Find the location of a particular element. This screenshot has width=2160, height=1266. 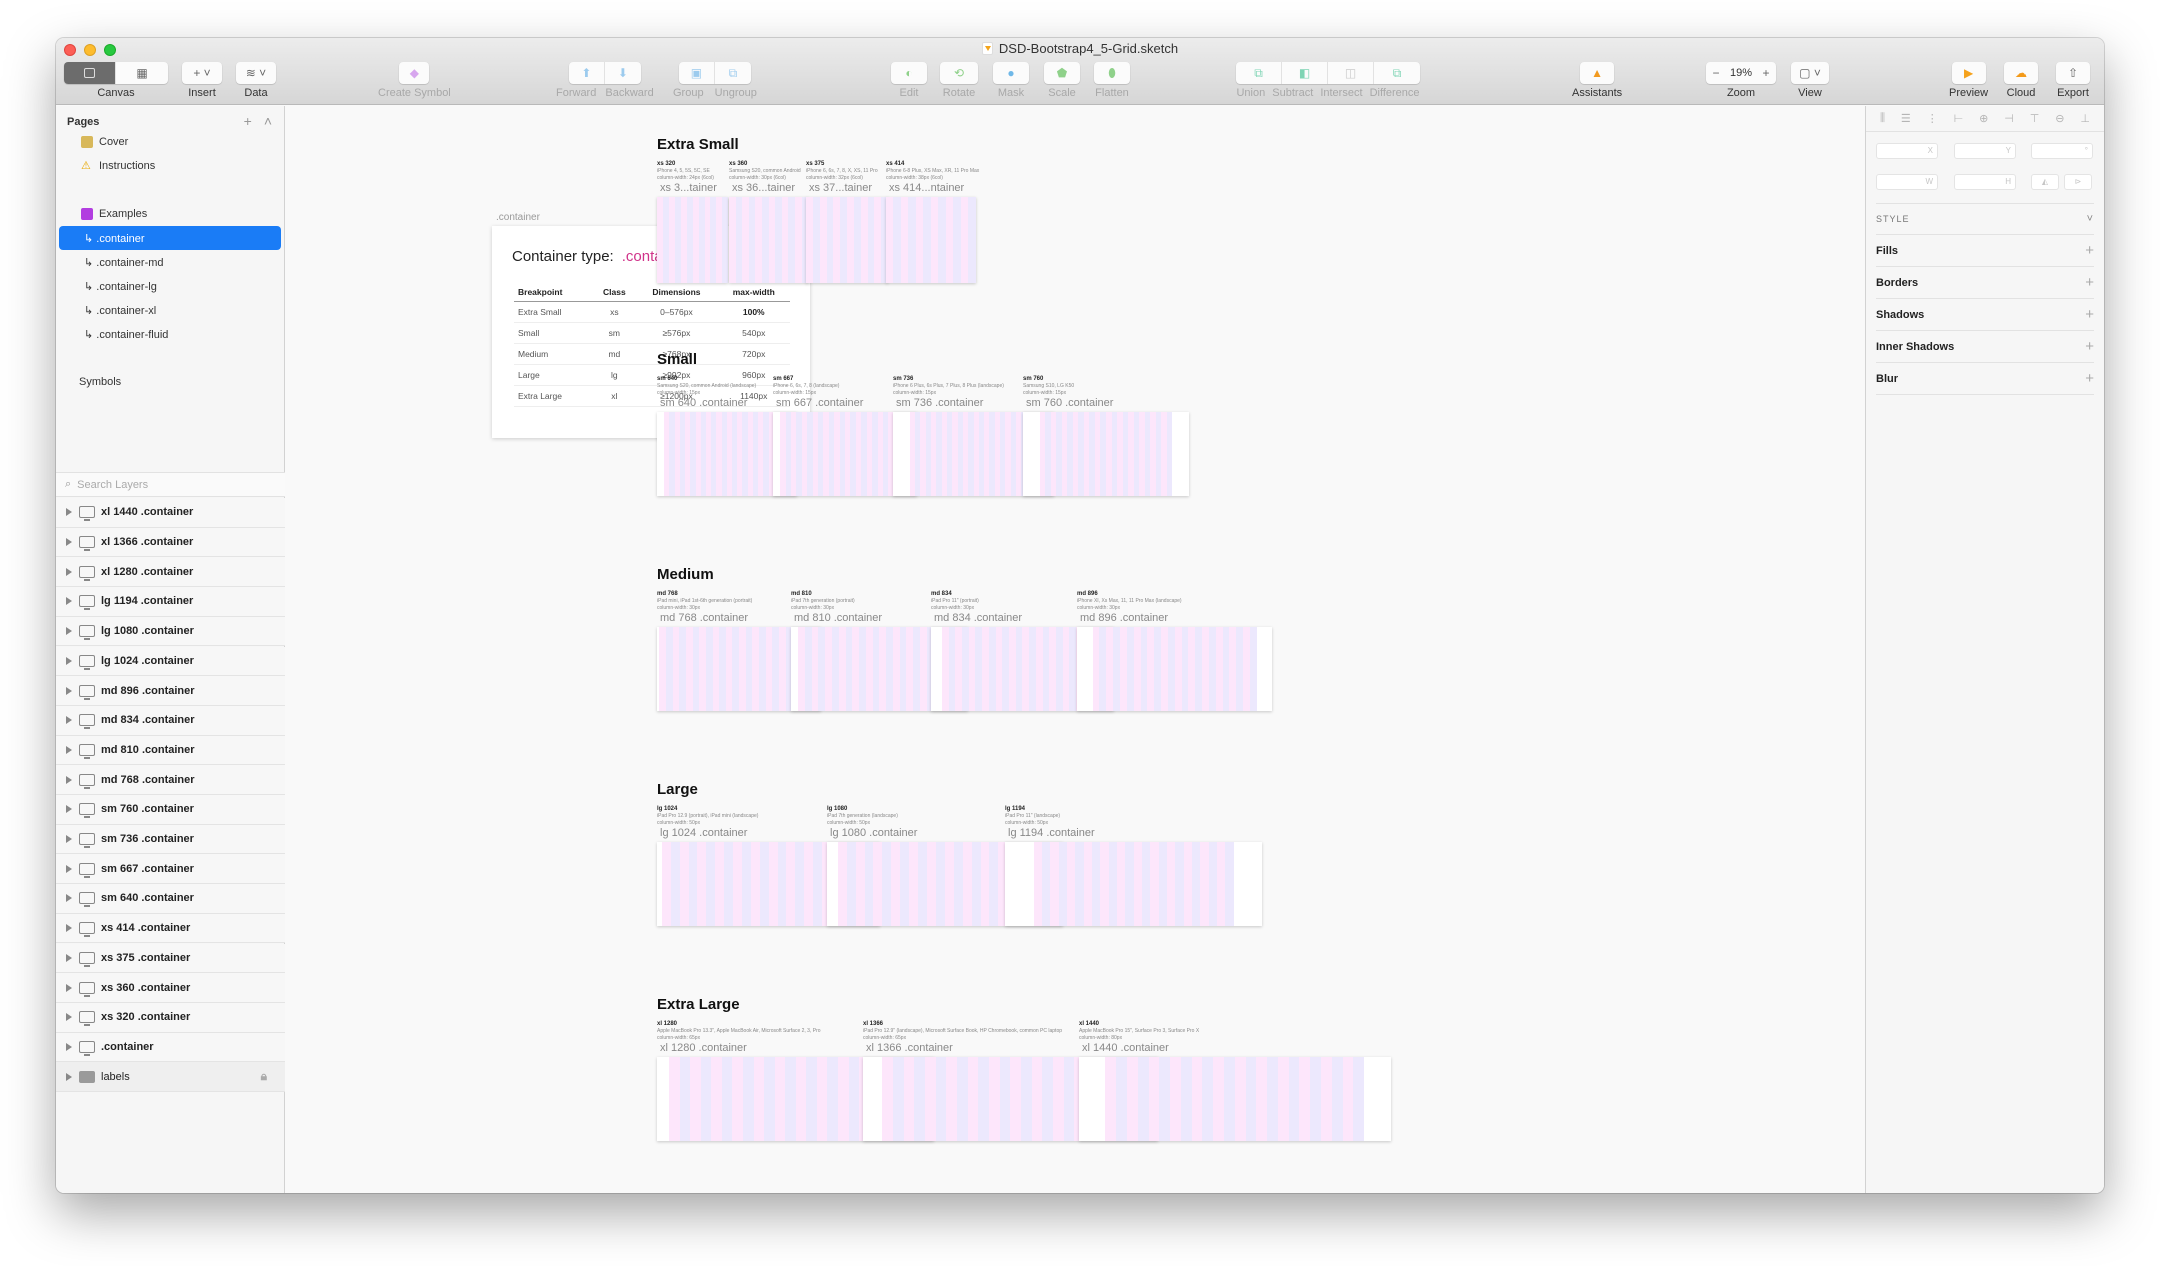

align-top-icon: ⊤ is located at coordinates (2035, 118).